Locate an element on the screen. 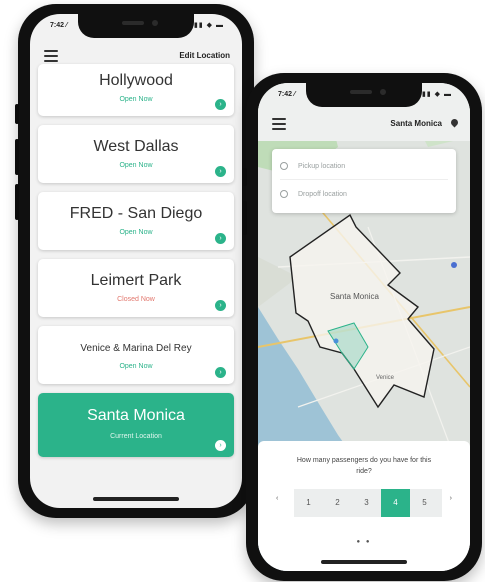 Image resolution: width=485 pixels, height=582 pixels. passenger-option-2: 2 is located at coordinates (337, 503).